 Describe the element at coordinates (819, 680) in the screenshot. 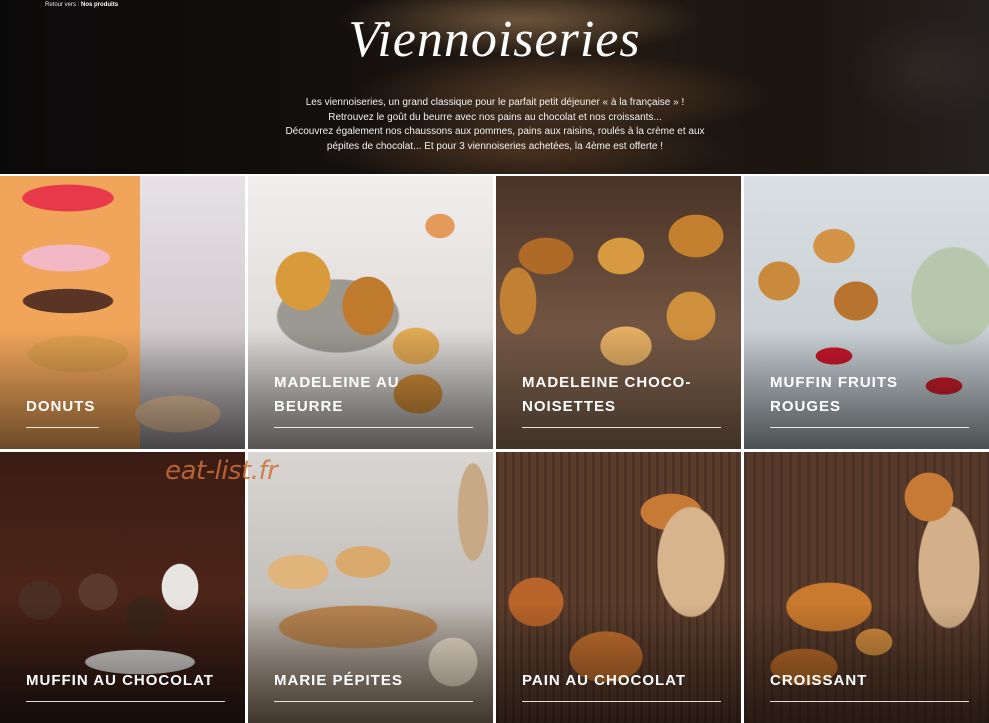

I see `product-label: CROISSANT` at that location.